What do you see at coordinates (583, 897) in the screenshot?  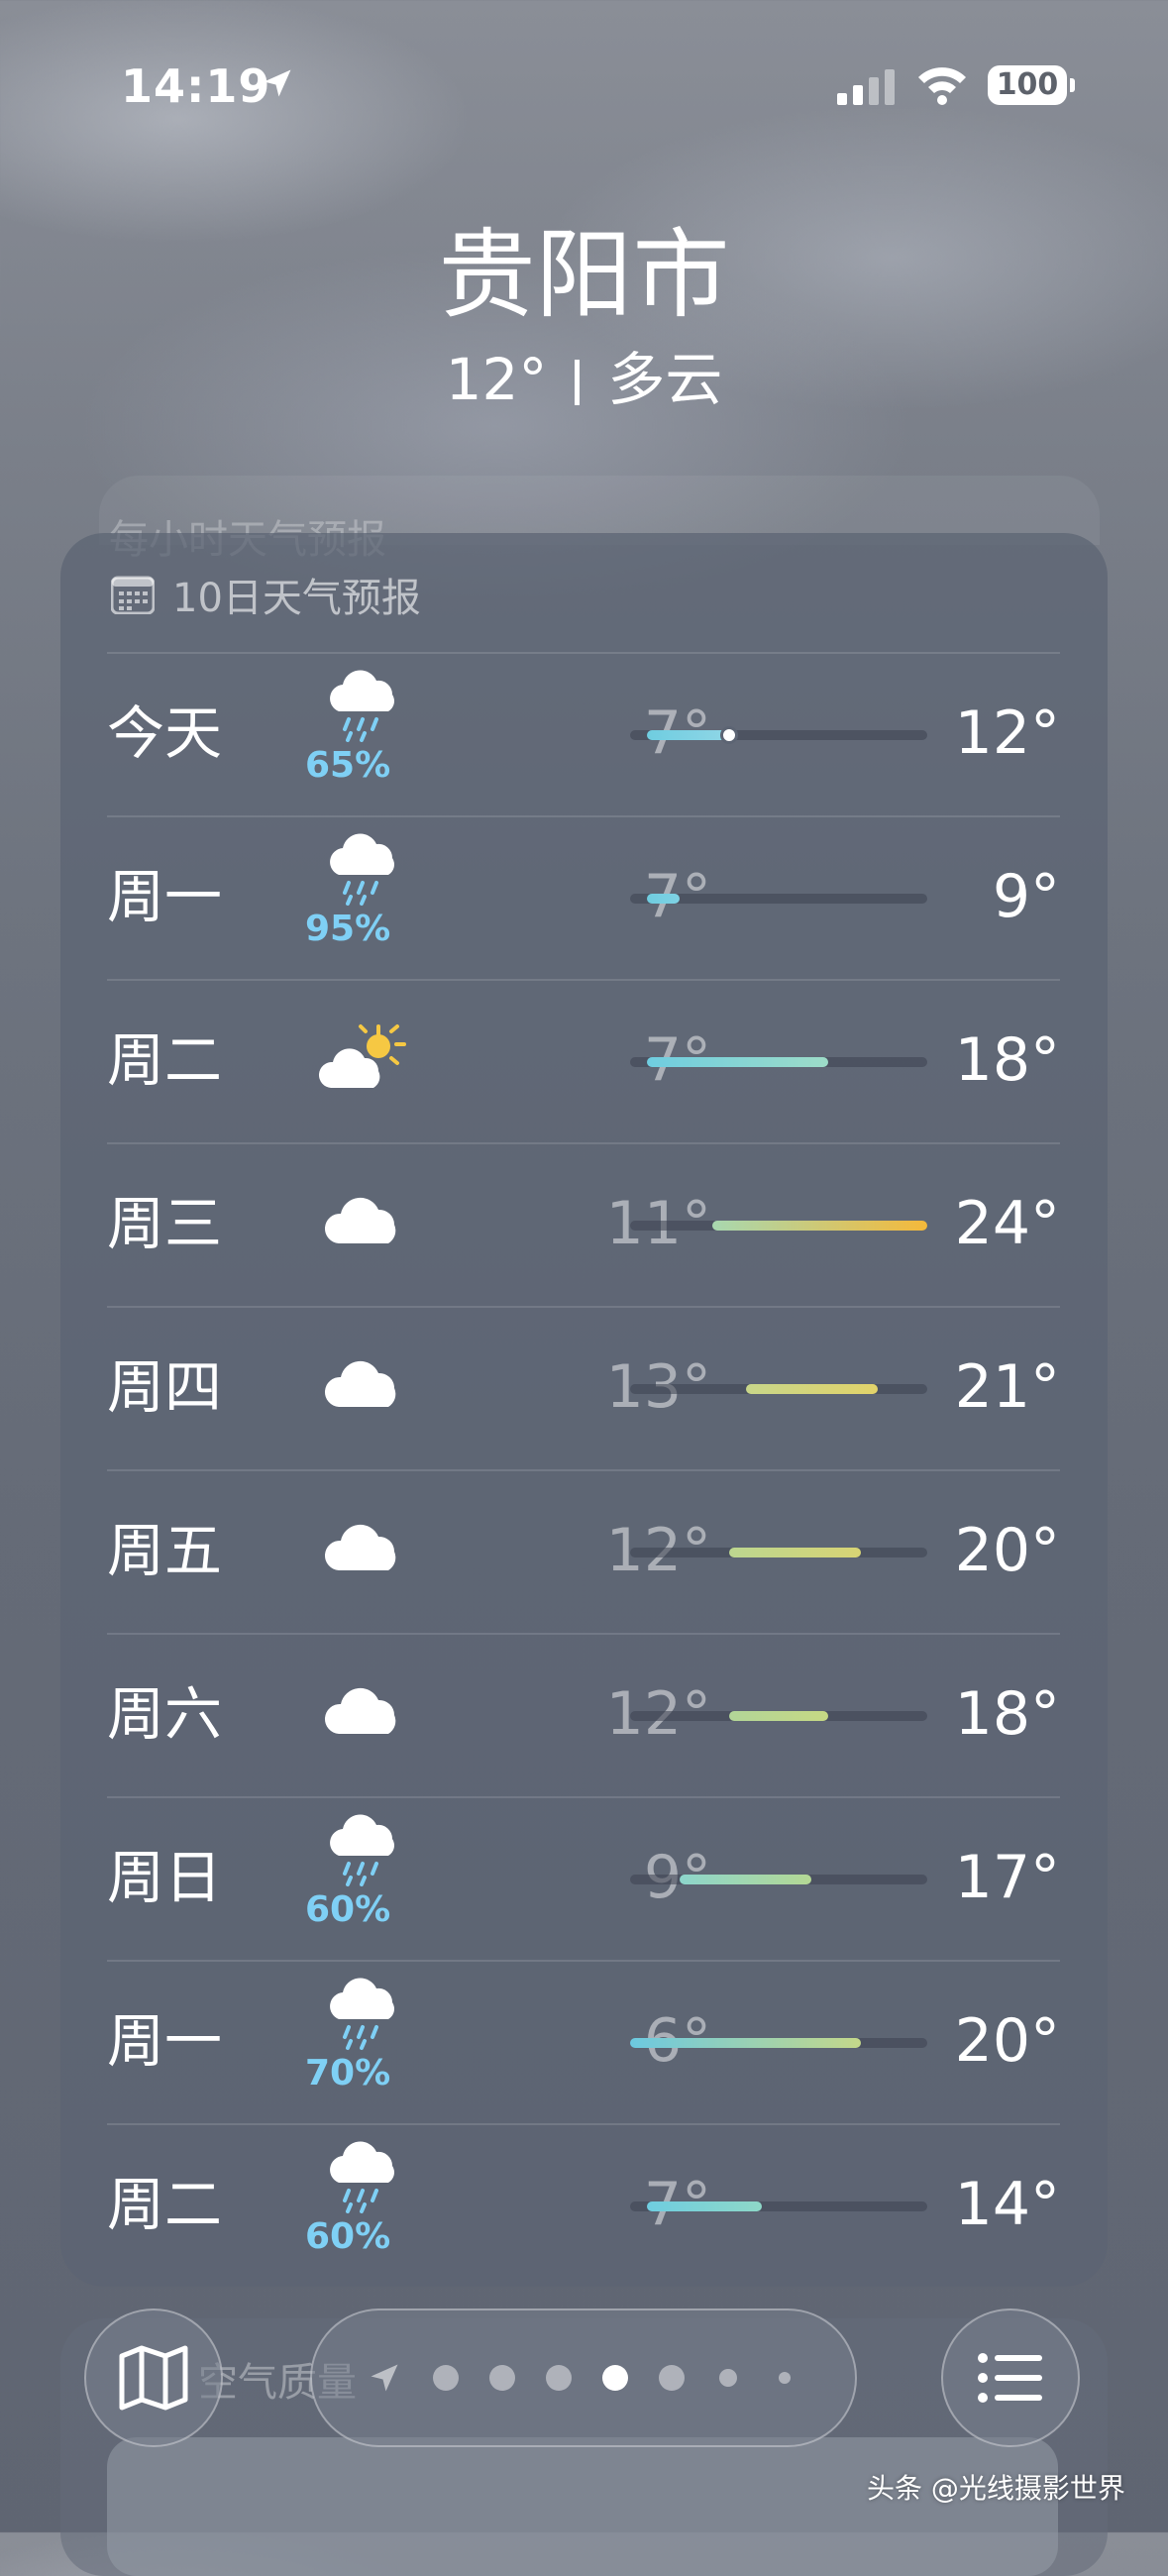 I see `forecast-row: 周一 95% 7° 9°` at bounding box center [583, 897].